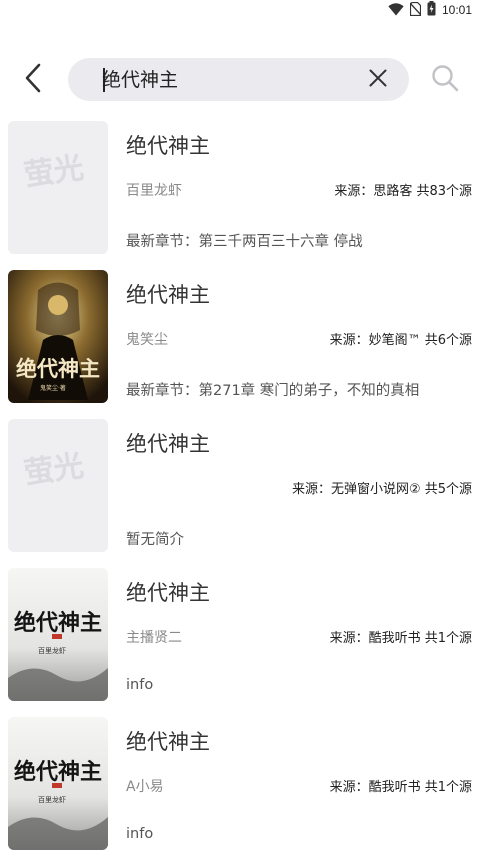 This screenshot has width=480, height=853. What do you see at coordinates (227, 80) in the screenshot?
I see `search-input` at bounding box center [227, 80].